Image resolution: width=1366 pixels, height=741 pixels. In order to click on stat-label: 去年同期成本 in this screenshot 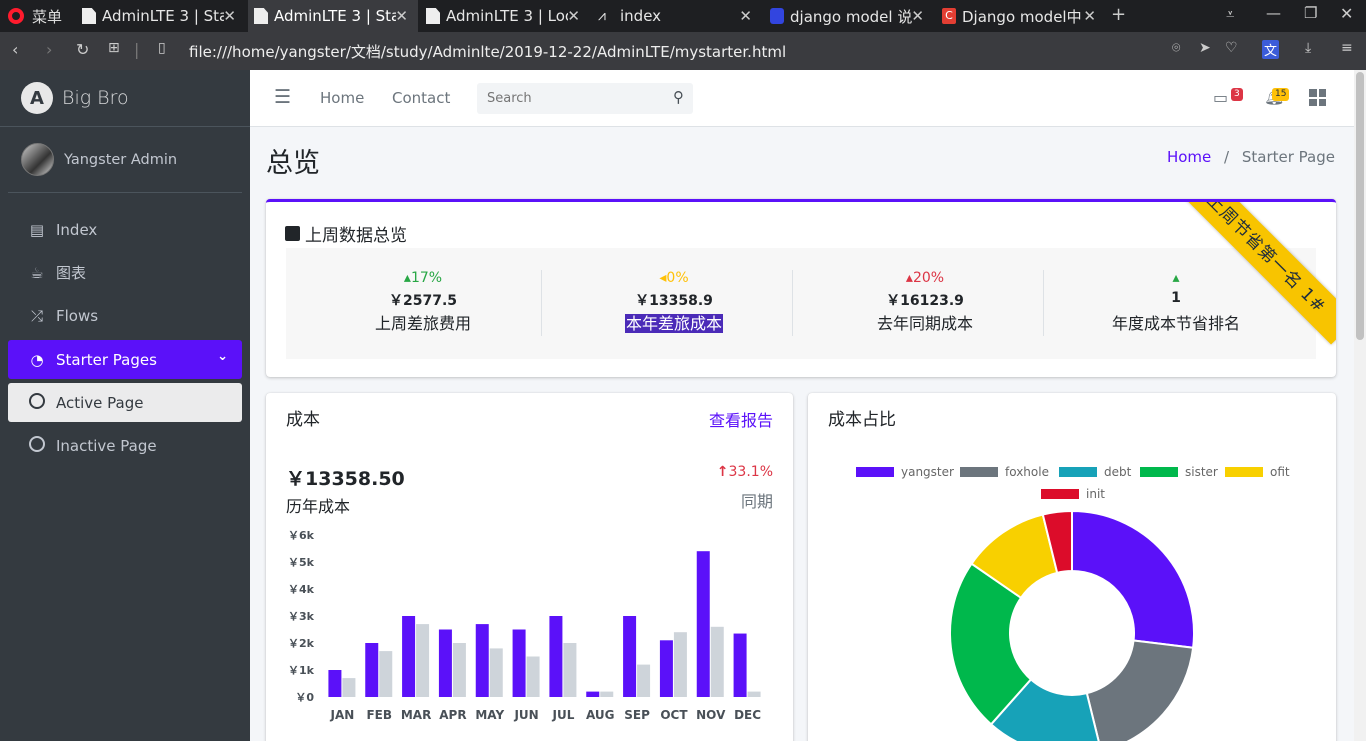, I will do `click(924, 323)`.